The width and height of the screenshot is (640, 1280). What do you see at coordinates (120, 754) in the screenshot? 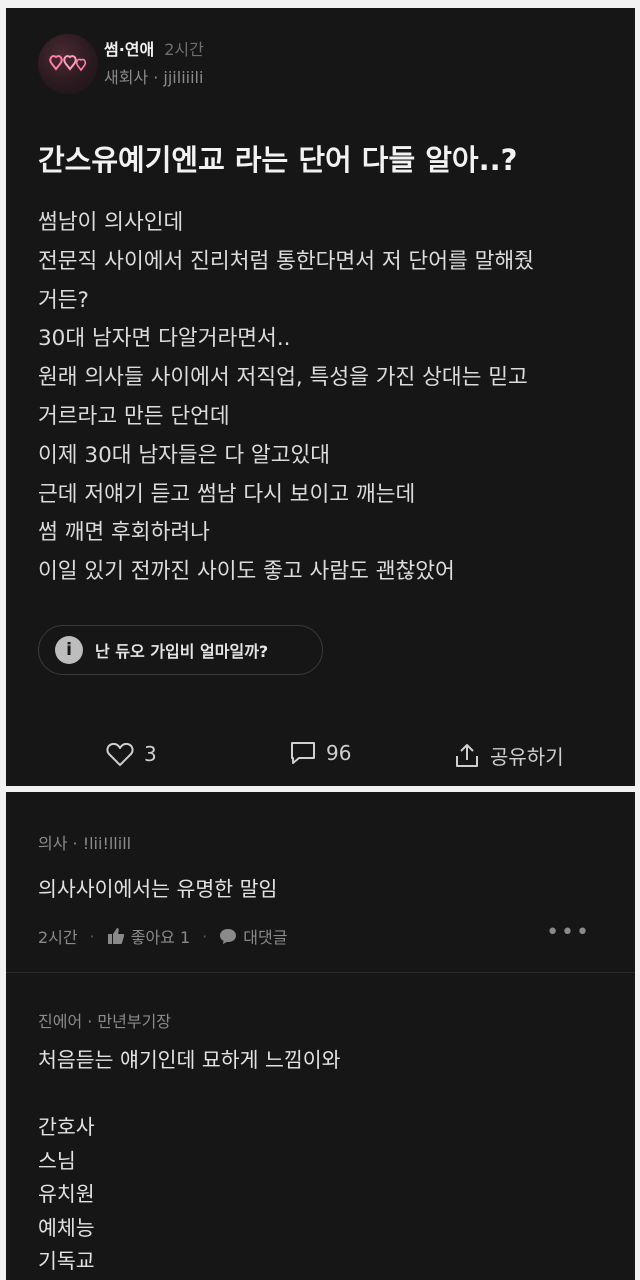
I see `heart-icon` at bounding box center [120, 754].